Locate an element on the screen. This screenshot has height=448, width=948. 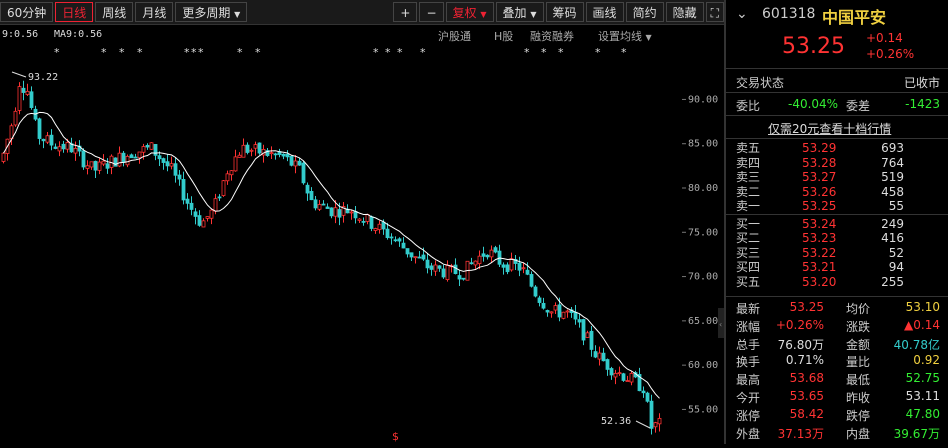
order-price: 53.26 is located at coordinates (819, 191).